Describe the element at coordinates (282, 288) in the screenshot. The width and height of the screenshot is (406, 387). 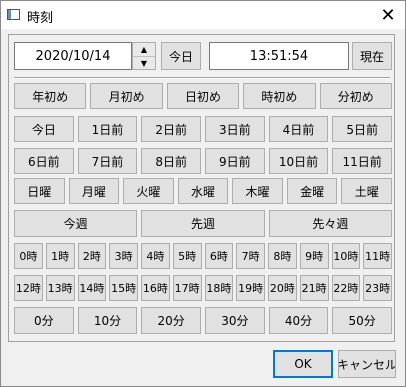
I see `hour-button: 20時` at that location.